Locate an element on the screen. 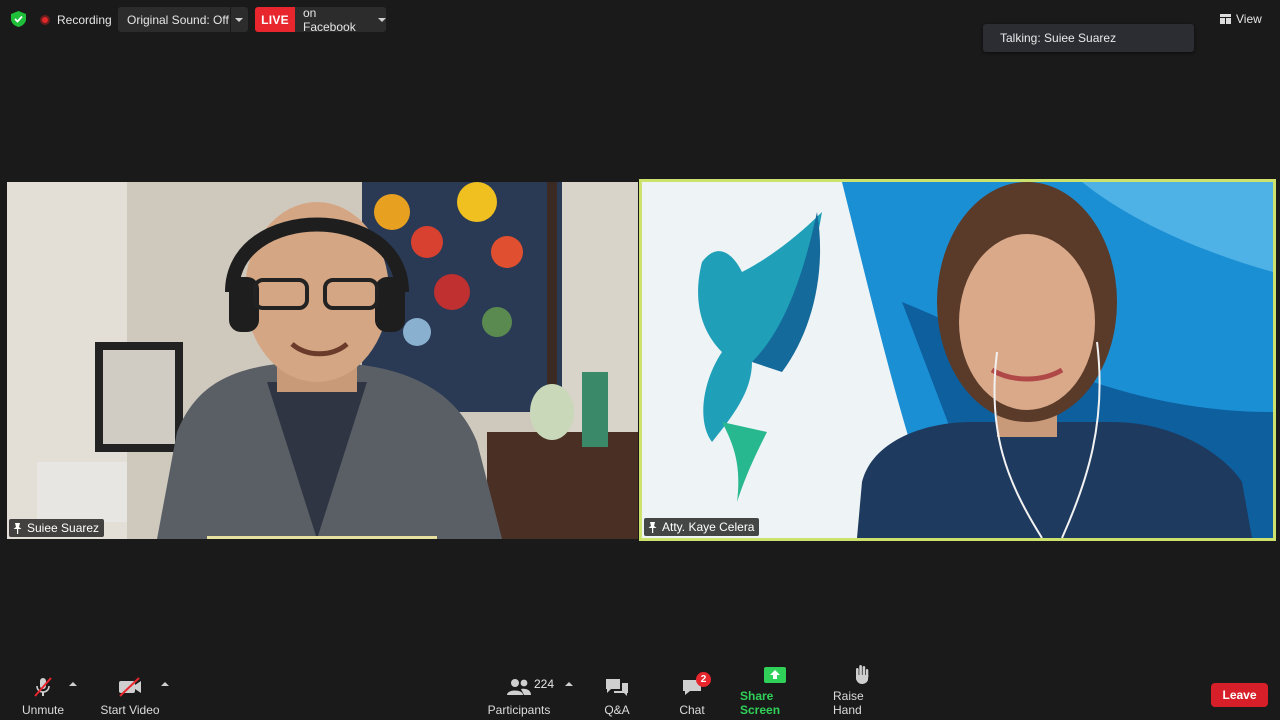 The image size is (1280, 720). start-video-label: Start Video is located at coordinates (130, 710).